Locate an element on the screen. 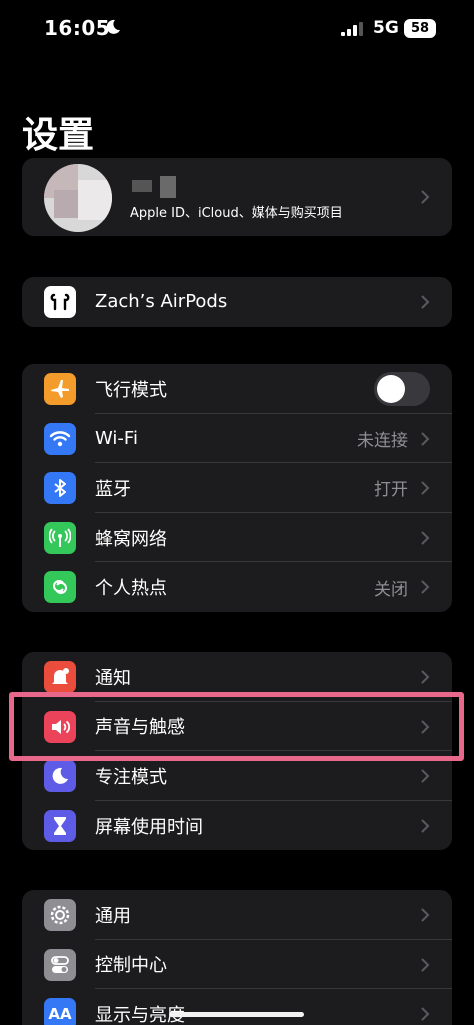  notification-icon is located at coordinates (60, 677).